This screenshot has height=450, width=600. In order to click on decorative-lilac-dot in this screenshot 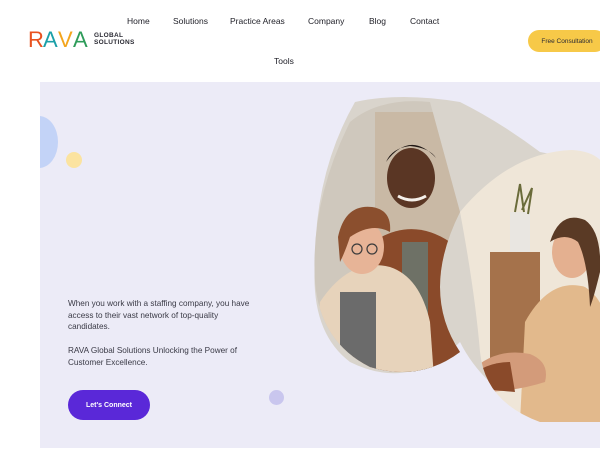, I will do `click(276, 397)`.